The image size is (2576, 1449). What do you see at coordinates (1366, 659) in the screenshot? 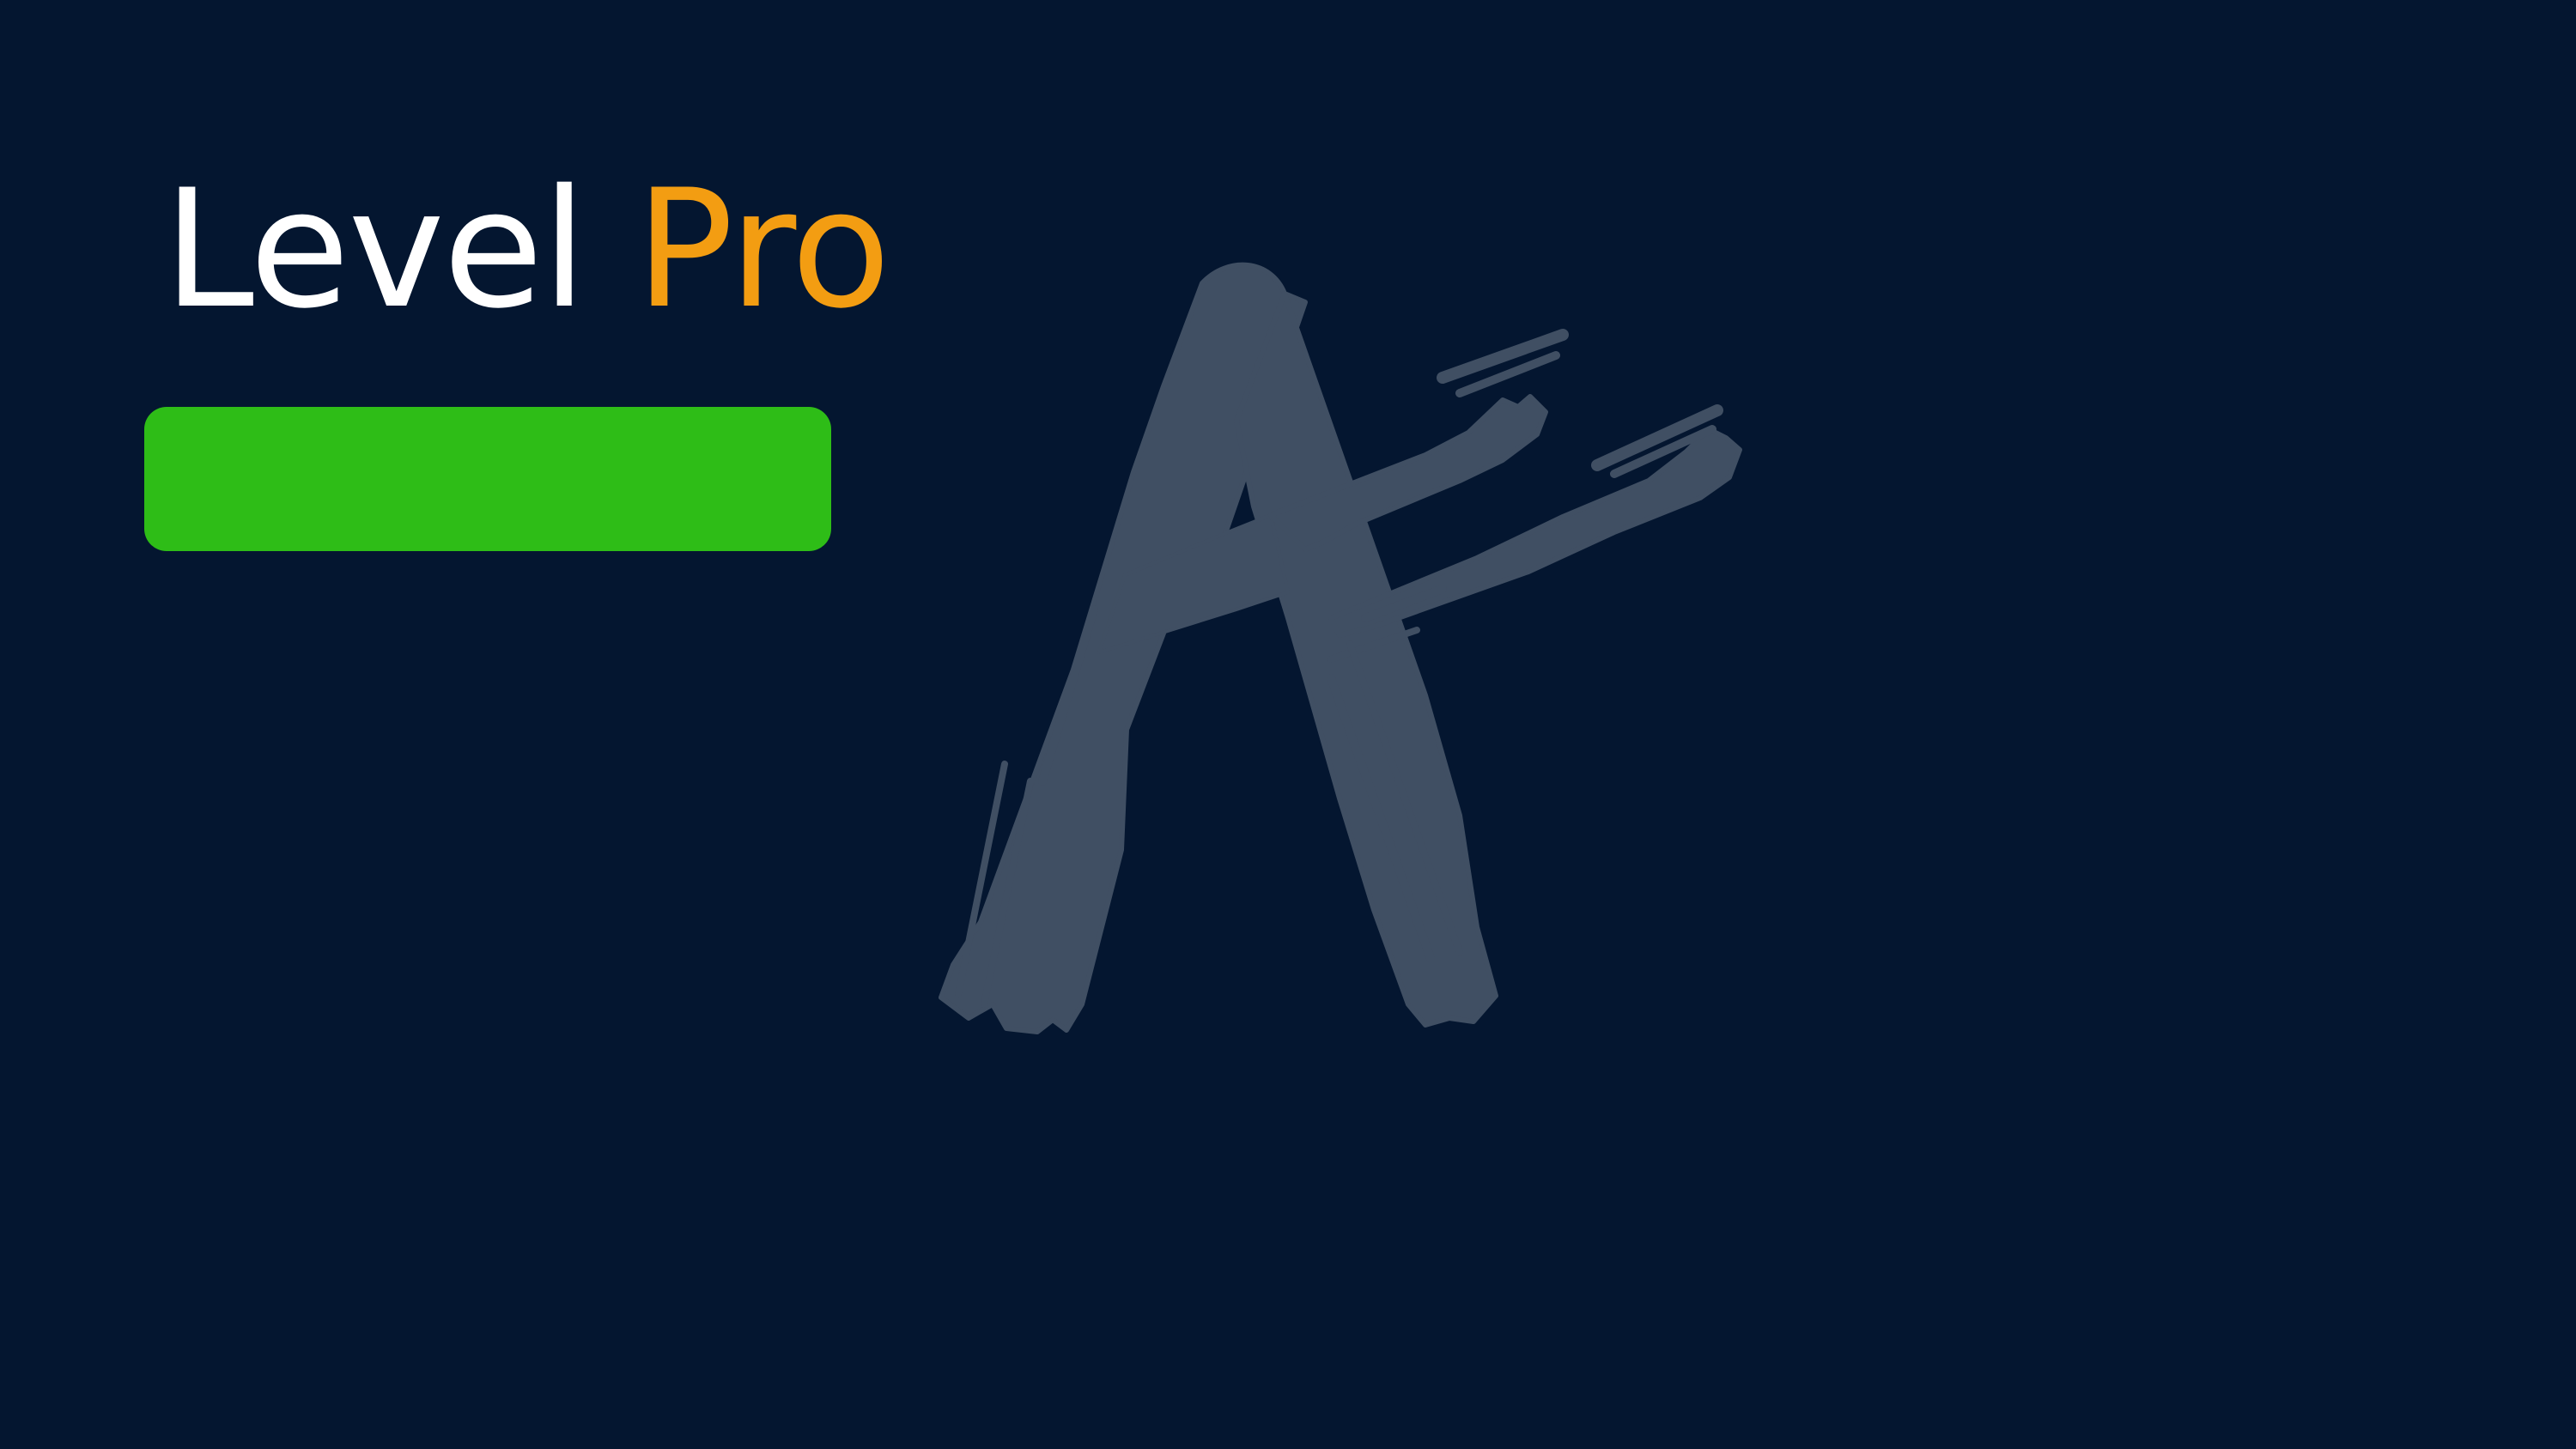
I see `logo-right-leg` at bounding box center [1366, 659].